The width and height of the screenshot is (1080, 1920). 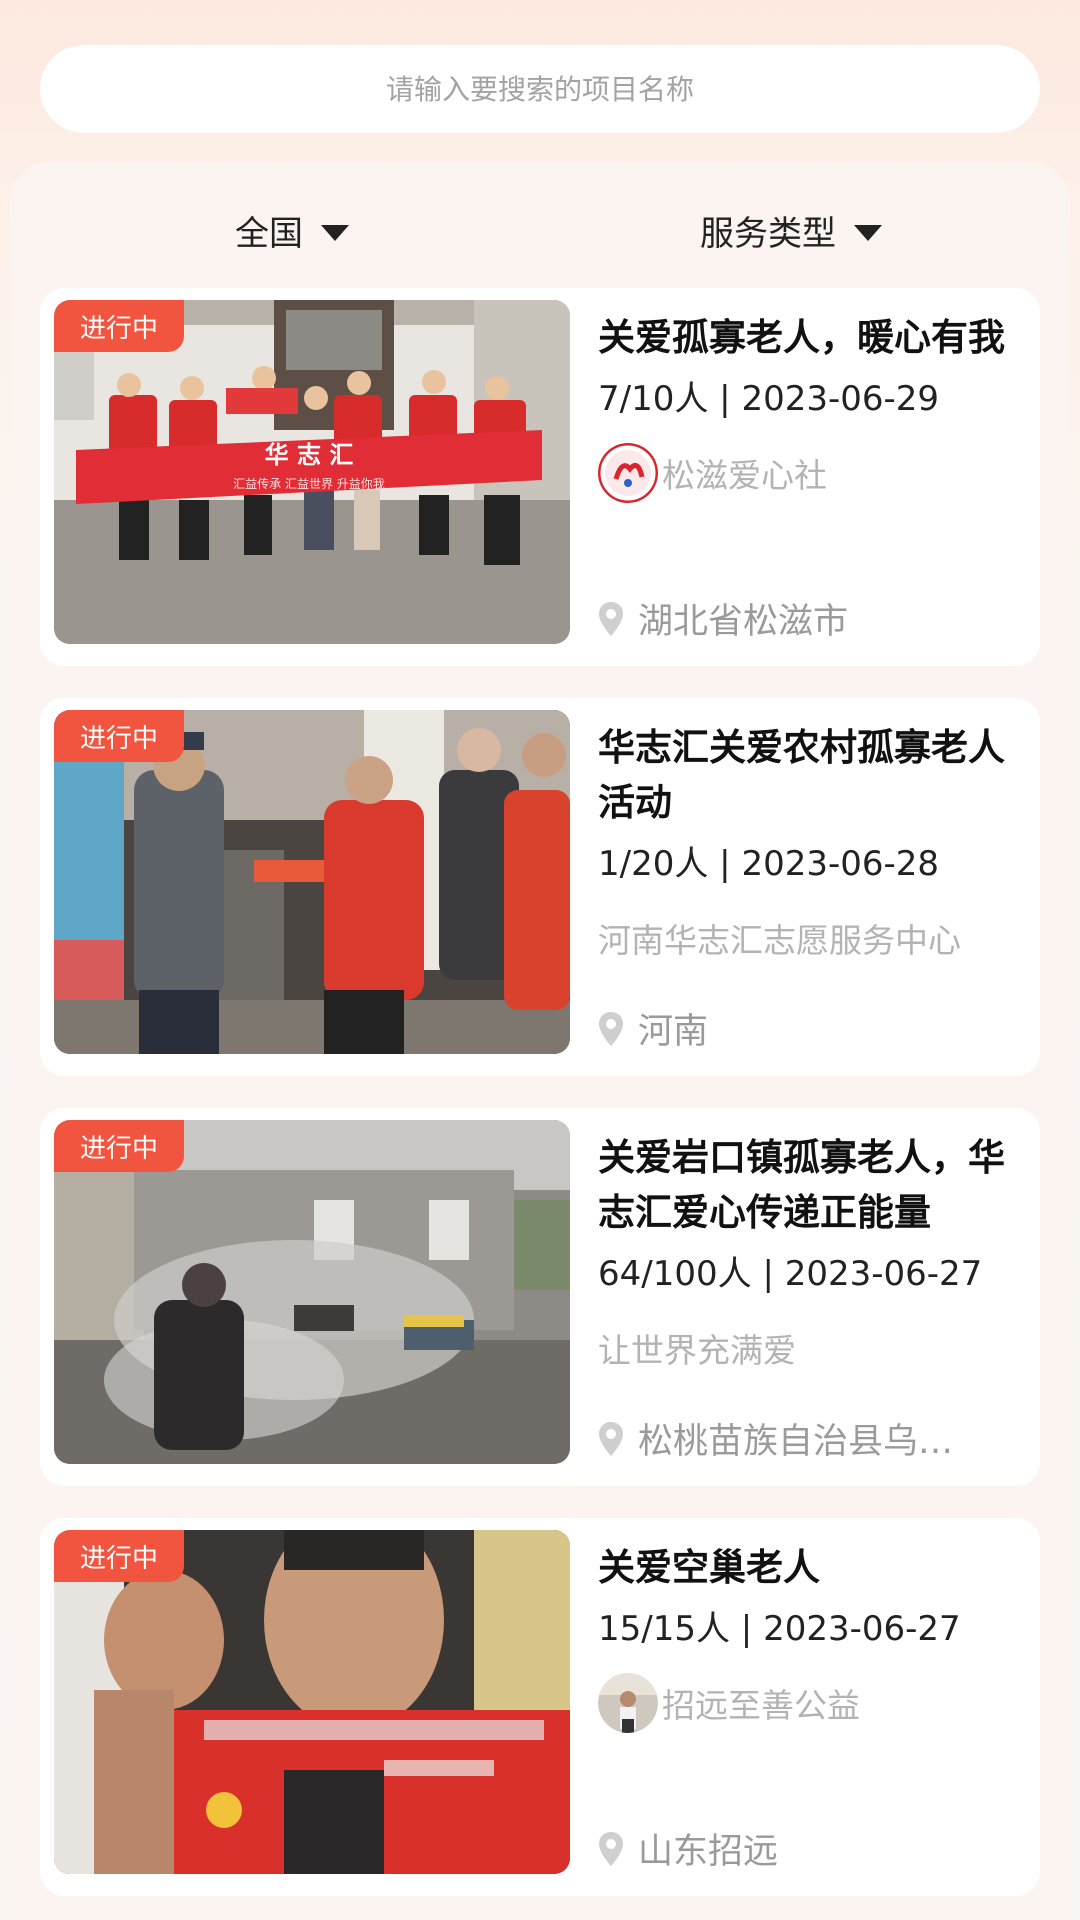 I want to click on project-title: 关爱孤寡老人，暖心有我, so click(x=808, y=337).